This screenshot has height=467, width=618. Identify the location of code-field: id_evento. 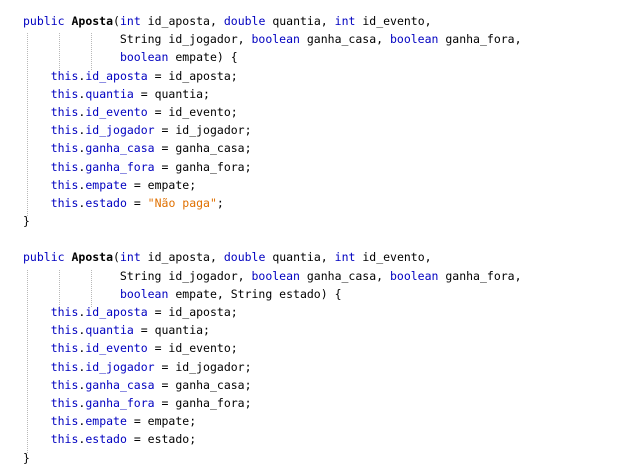
(116, 111).